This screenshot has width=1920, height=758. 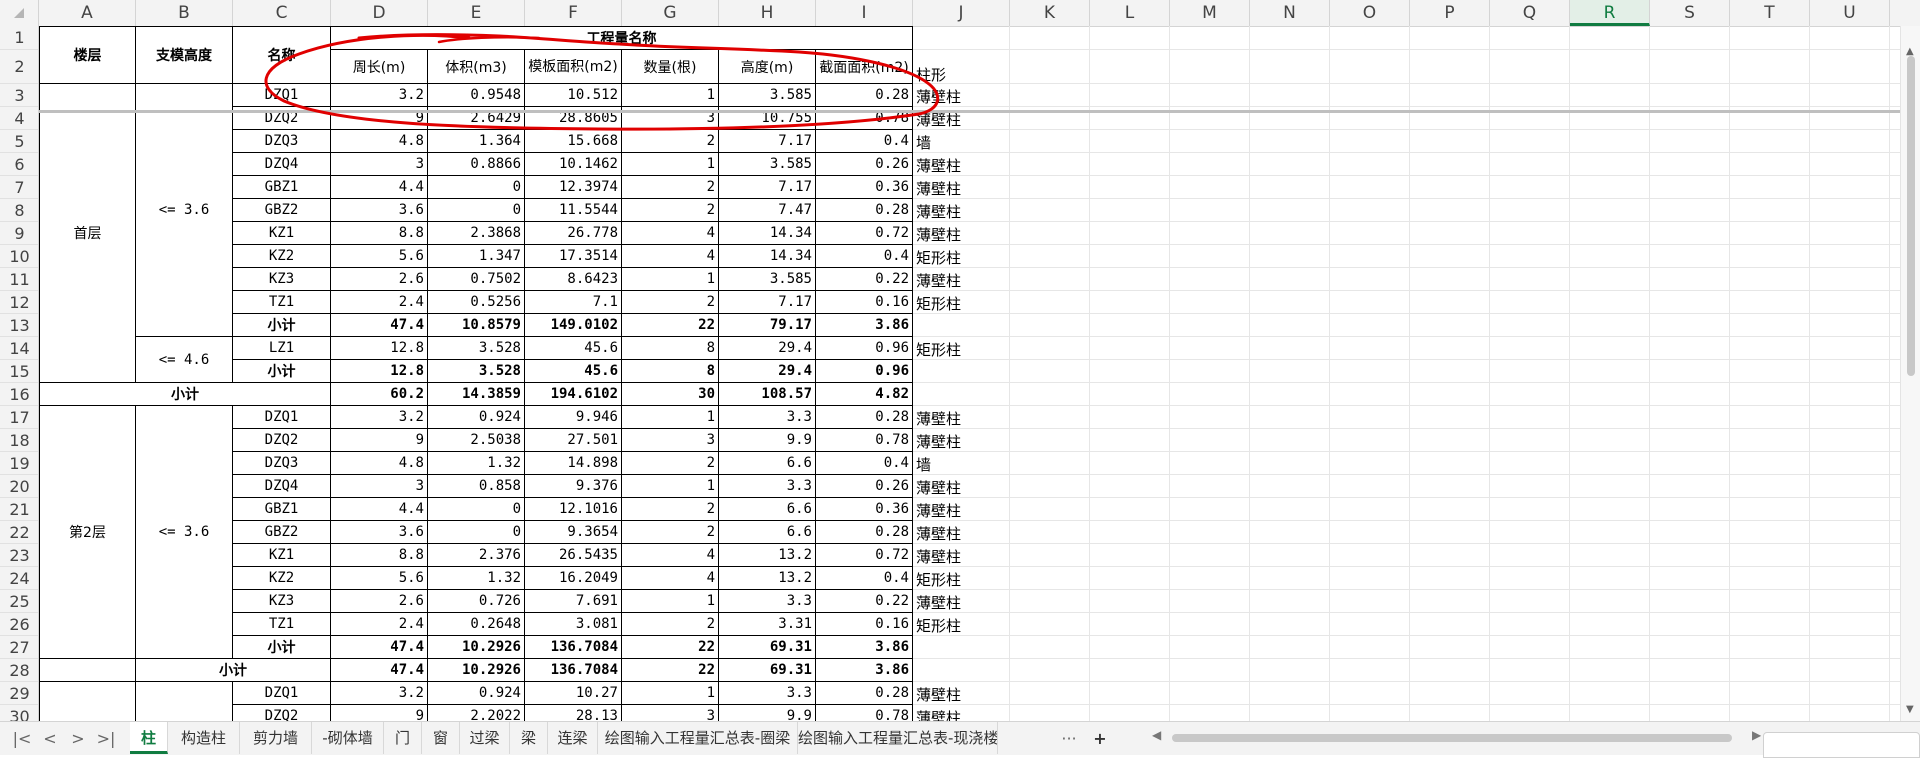 What do you see at coordinates (961, 13) in the screenshot?
I see `column-header-J: J` at bounding box center [961, 13].